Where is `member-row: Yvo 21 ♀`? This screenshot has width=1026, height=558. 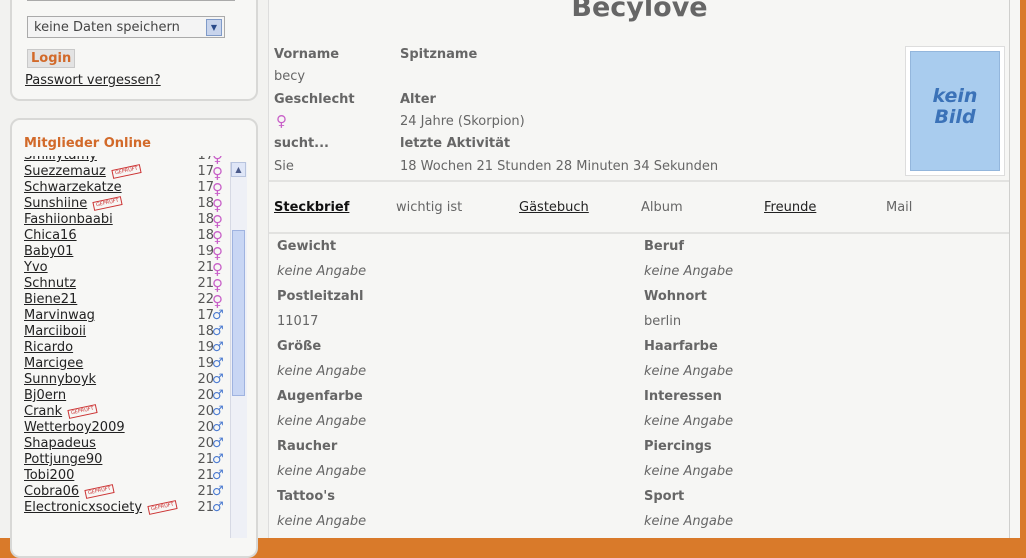
member-row: Yvo 21 ♀ is located at coordinates (124, 269).